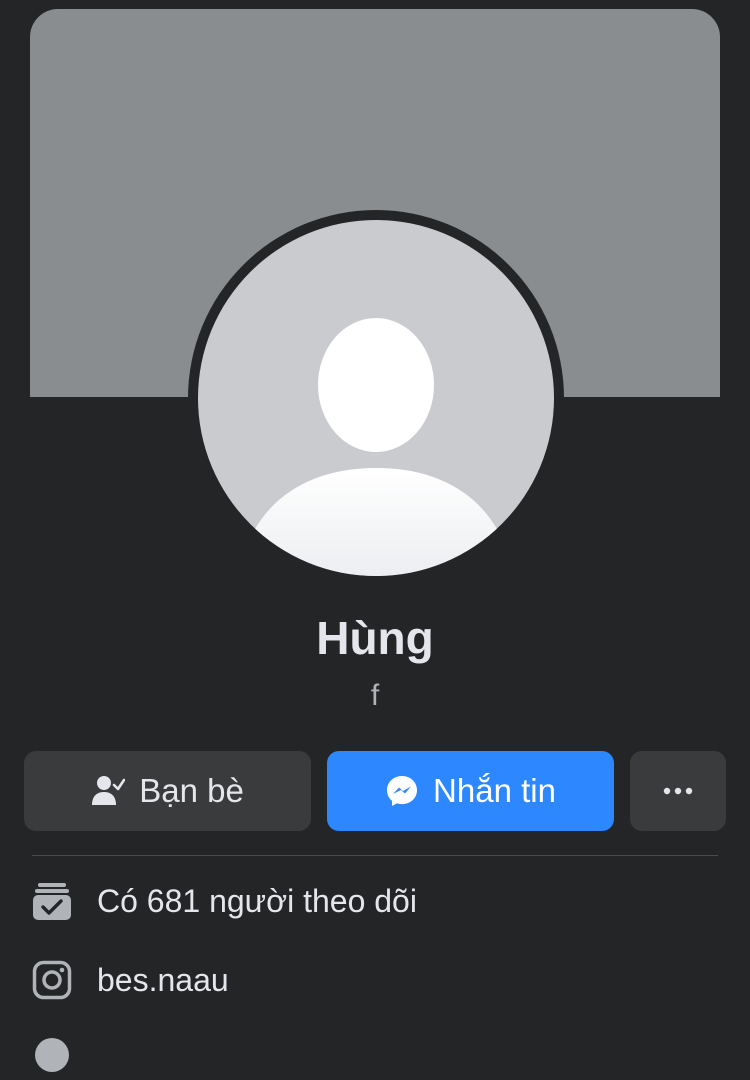 The image size is (750, 1080). Describe the element at coordinates (108, 791) in the screenshot. I see `person-check-icon` at that location.